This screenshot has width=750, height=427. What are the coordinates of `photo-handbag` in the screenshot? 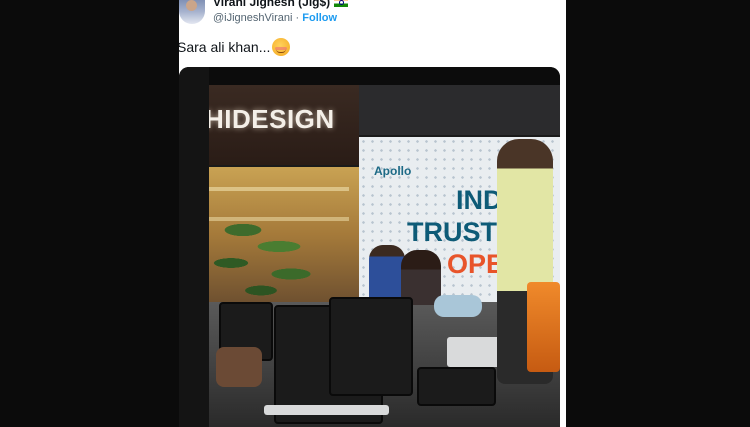 It's located at (239, 367).